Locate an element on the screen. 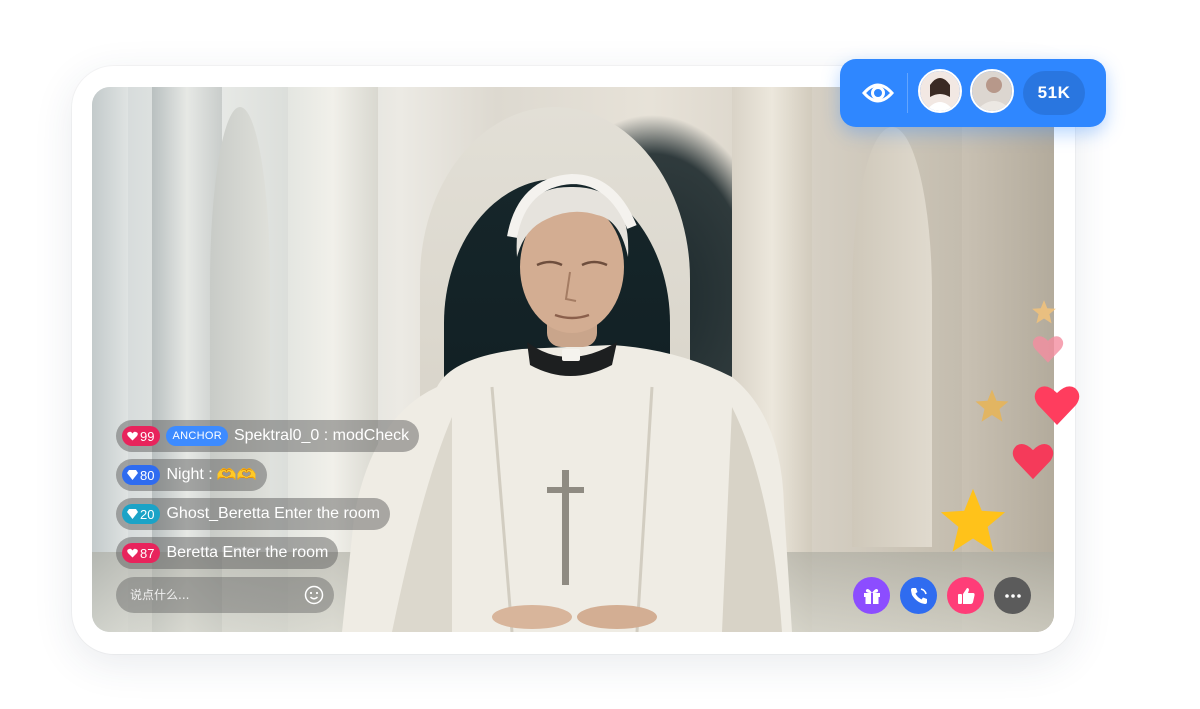  like-button is located at coordinates (965, 595).